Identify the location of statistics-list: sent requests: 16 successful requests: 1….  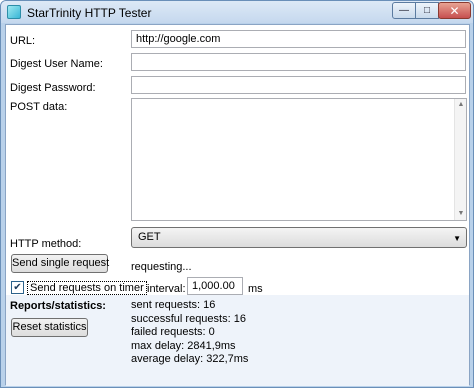
(189, 333).